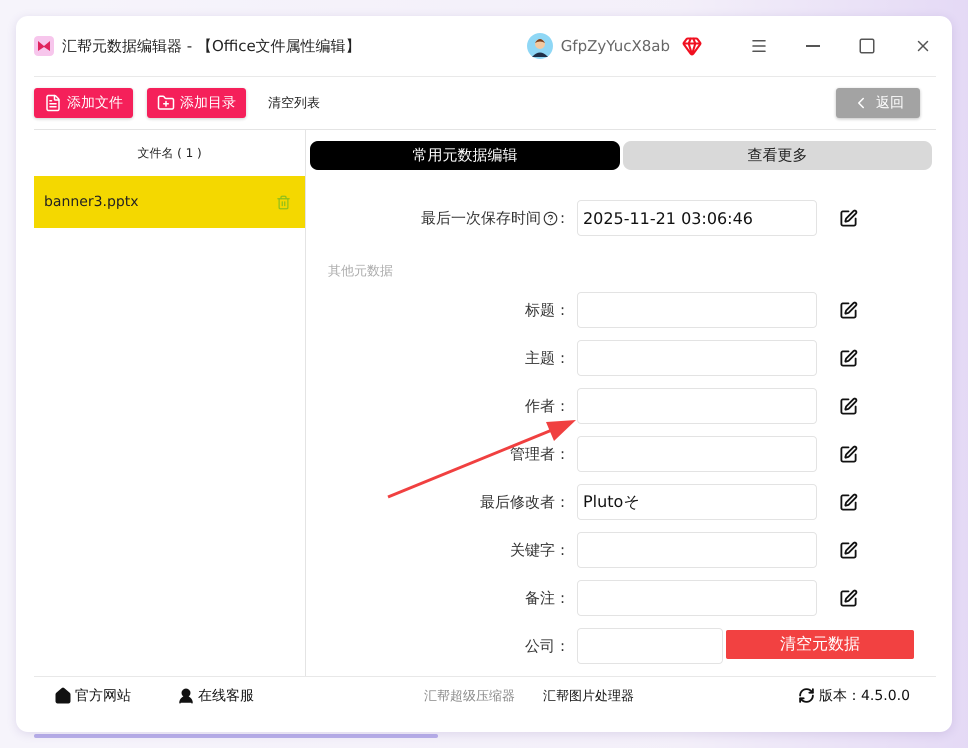 This screenshot has height=748, width=968. I want to click on app-logo, so click(44, 46).